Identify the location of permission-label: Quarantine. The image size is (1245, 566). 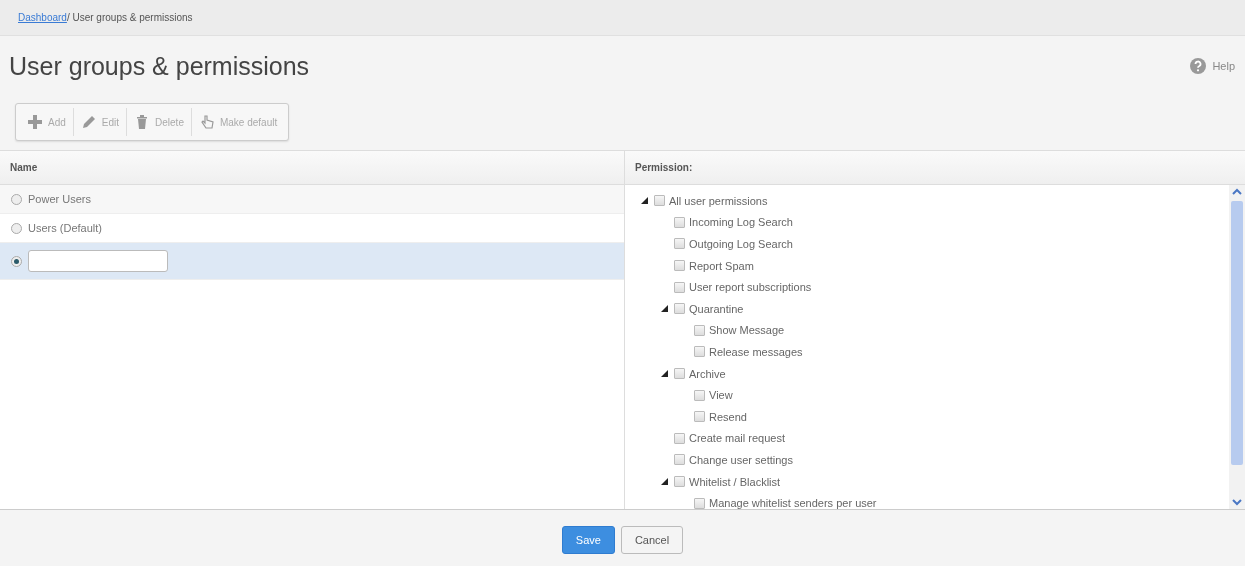
(716, 308).